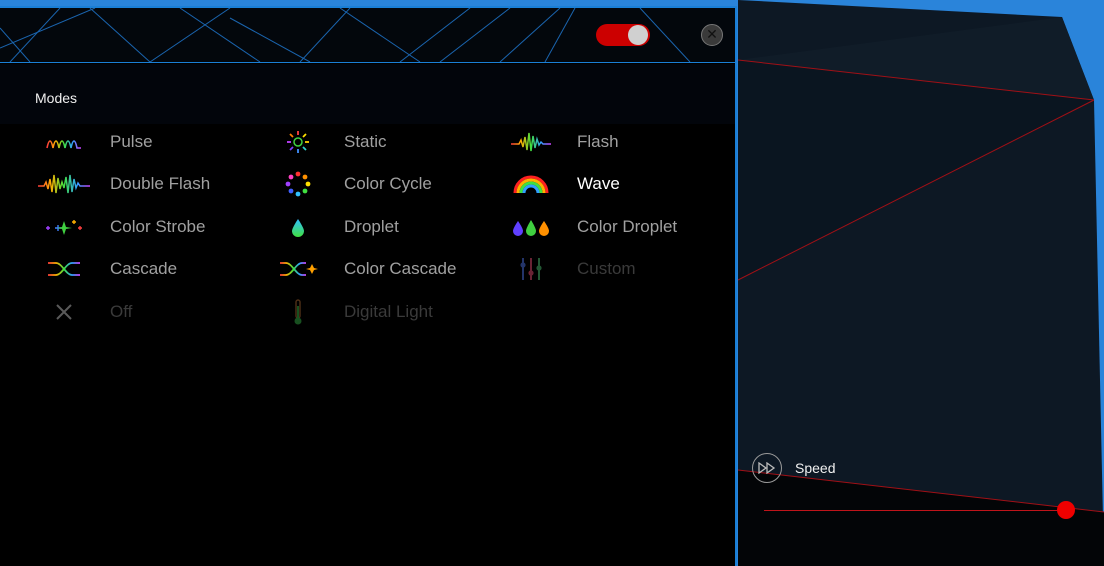 Image resolution: width=1104 pixels, height=566 pixels. What do you see at coordinates (131, 141) in the screenshot?
I see `mode-label: Pulse` at bounding box center [131, 141].